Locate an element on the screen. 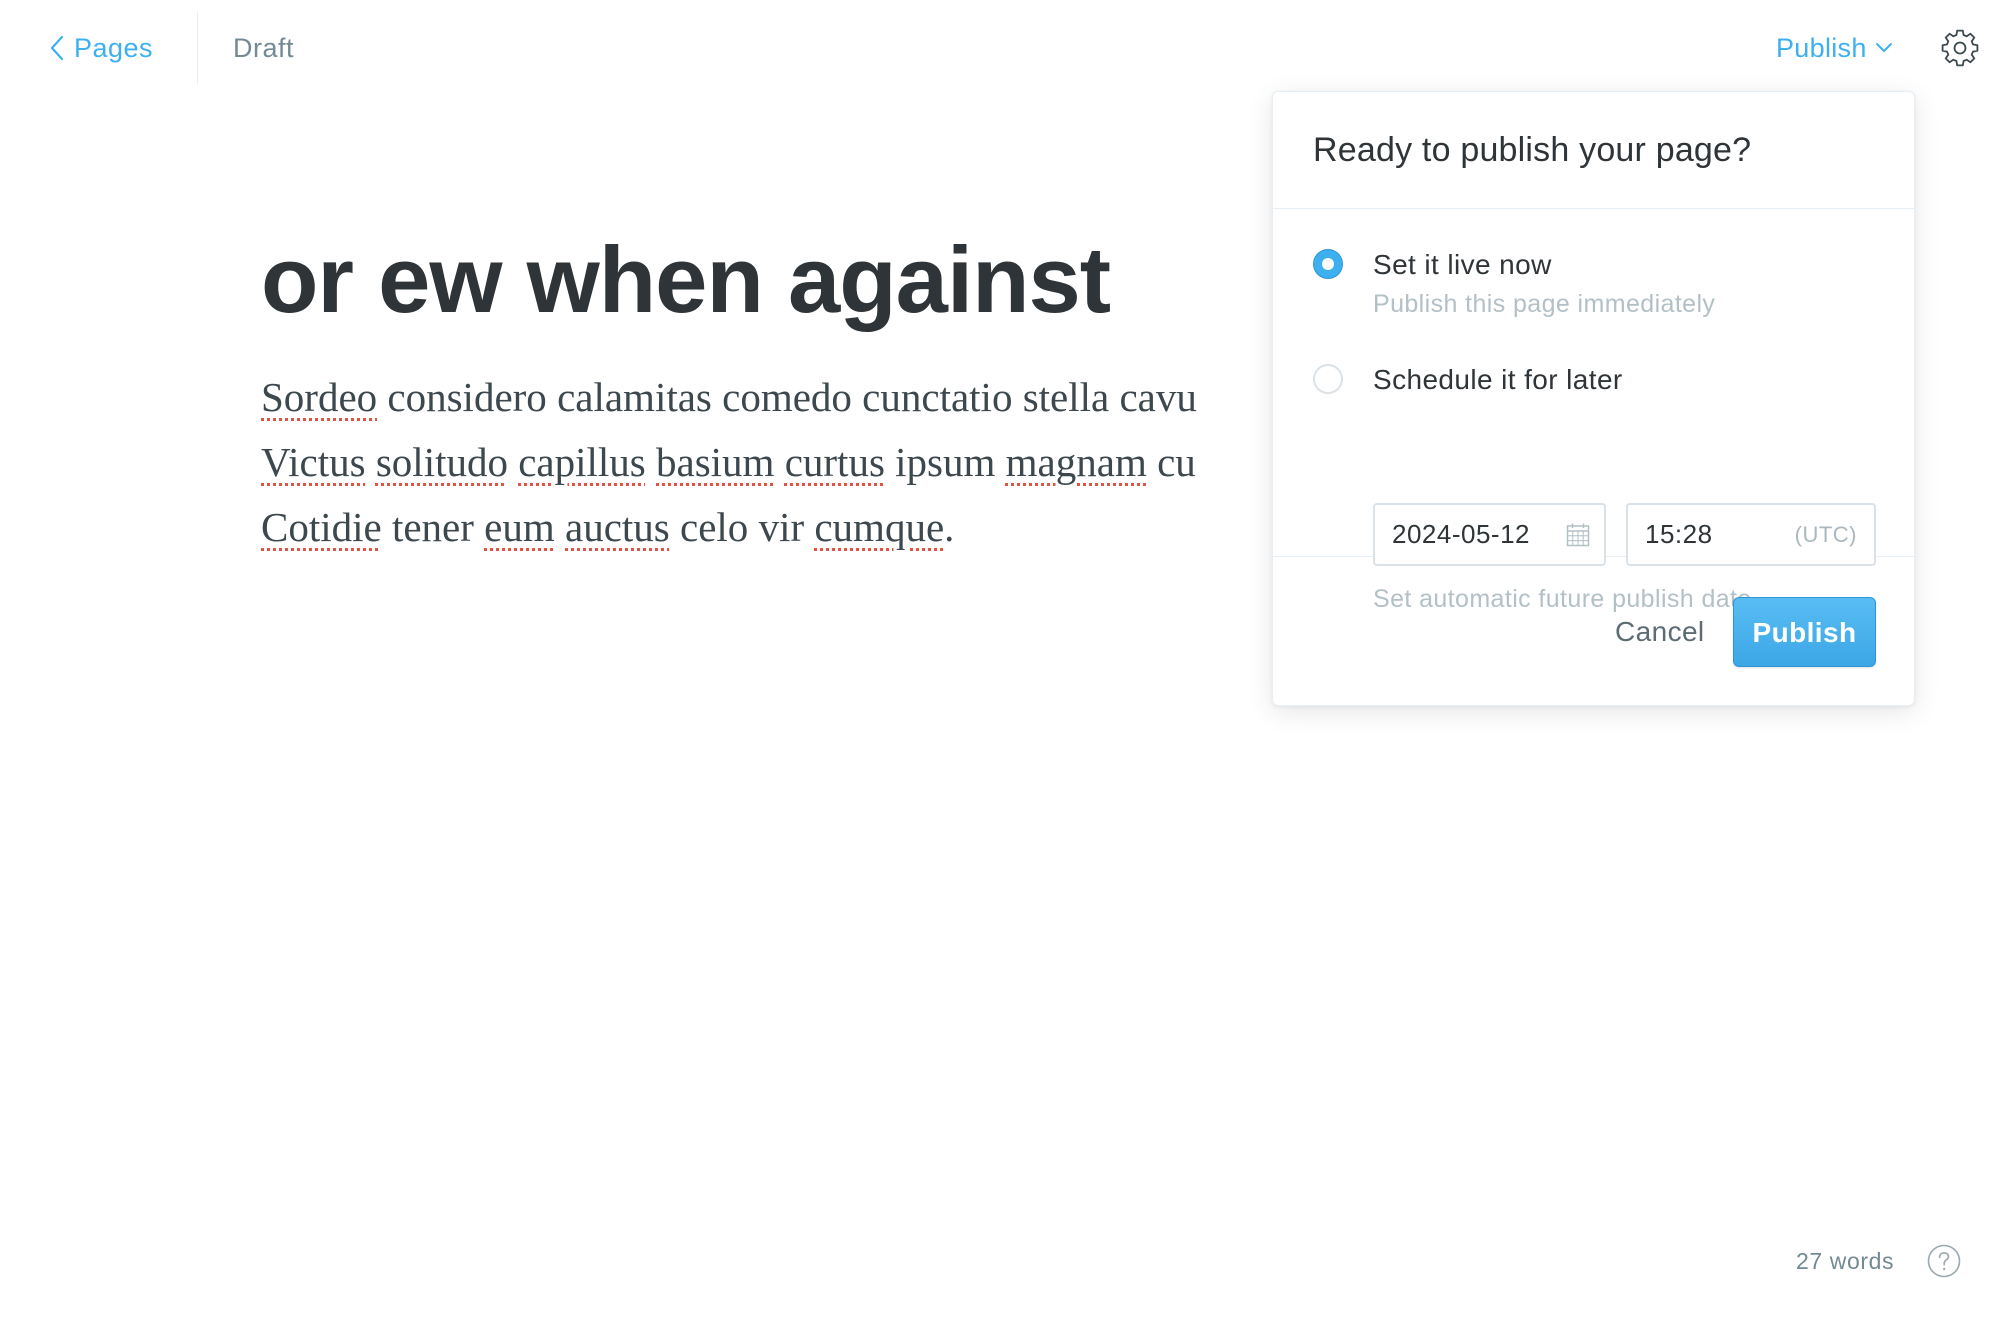 This screenshot has height=1320, width=2000. misspelled-word: capillus is located at coordinates (582, 462).